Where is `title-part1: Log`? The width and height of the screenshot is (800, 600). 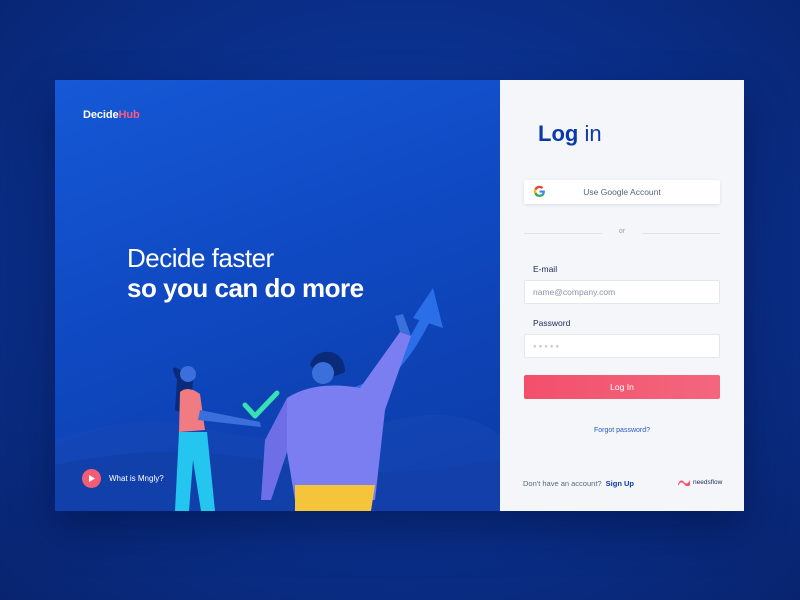
title-part1: Log is located at coordinates (558, 133).